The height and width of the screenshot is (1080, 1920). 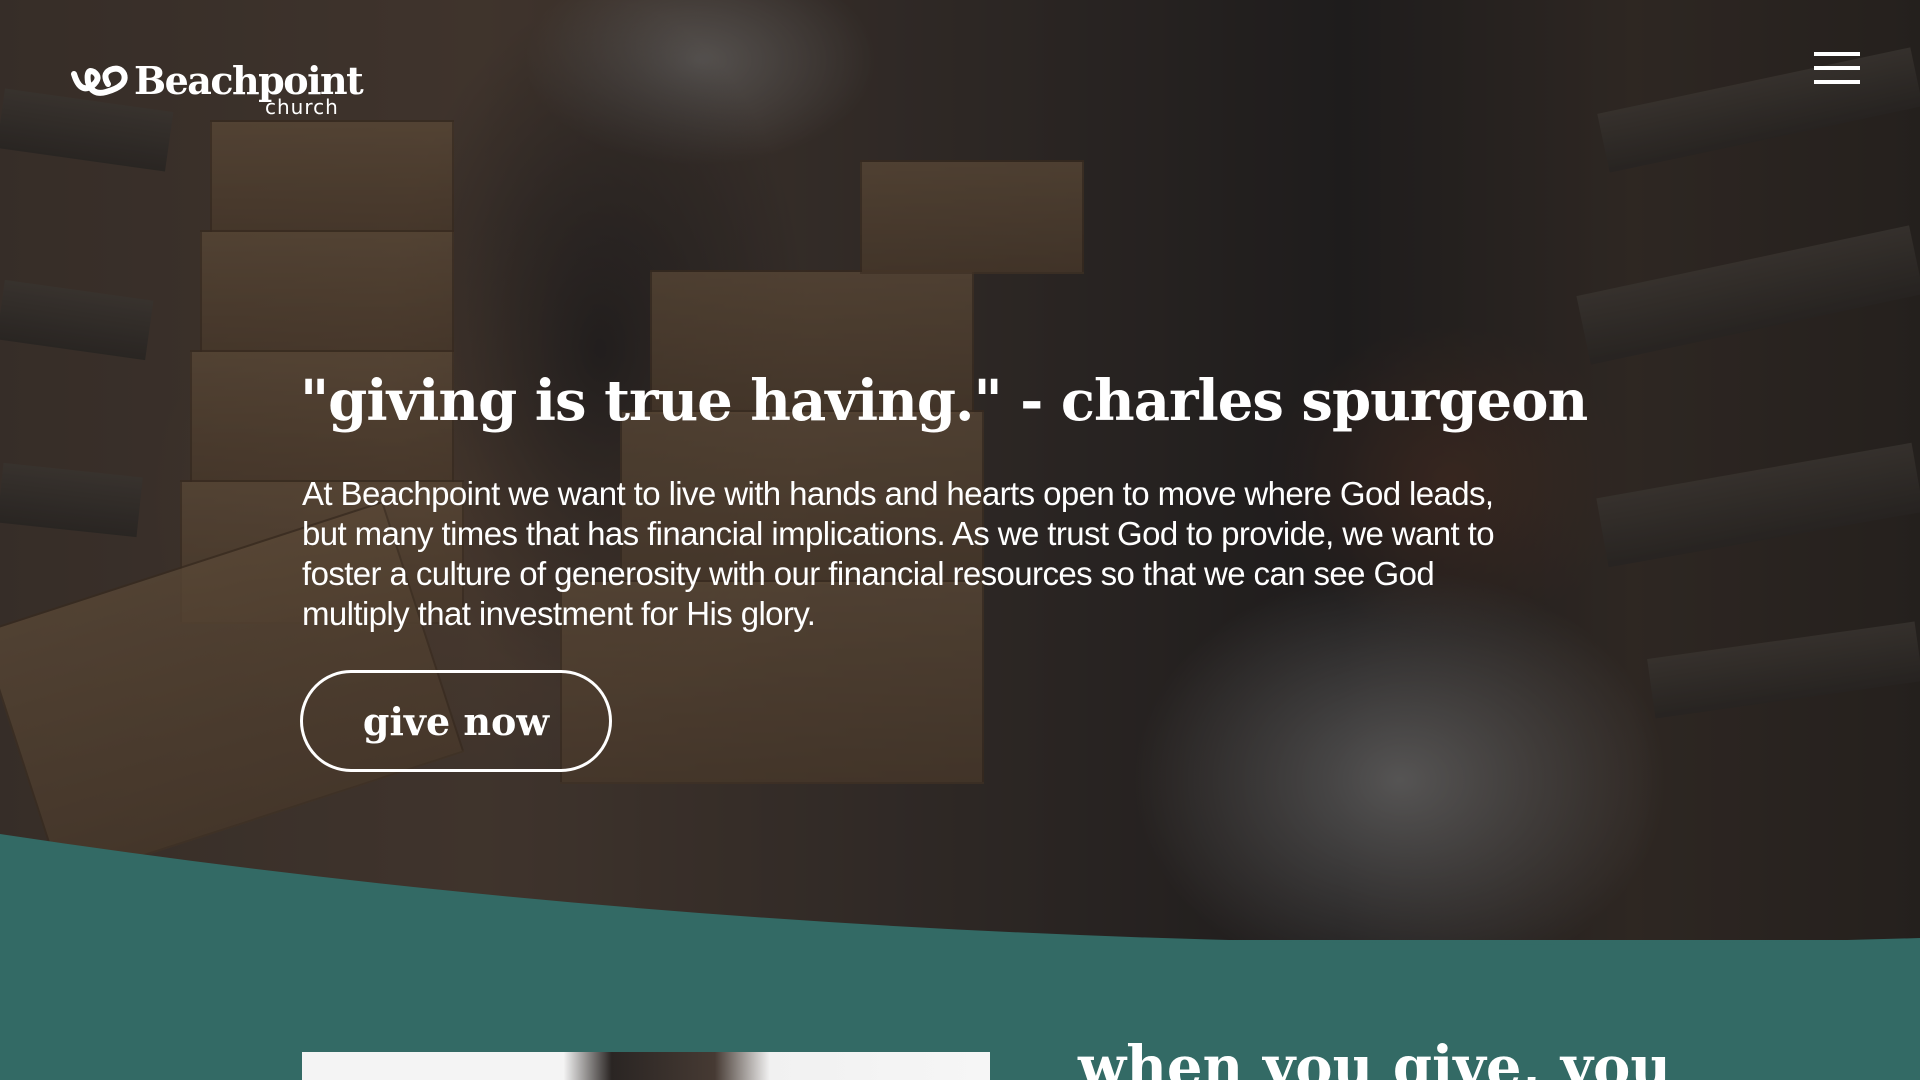 I want to click on section-photo, so click(x=646, y=1066).